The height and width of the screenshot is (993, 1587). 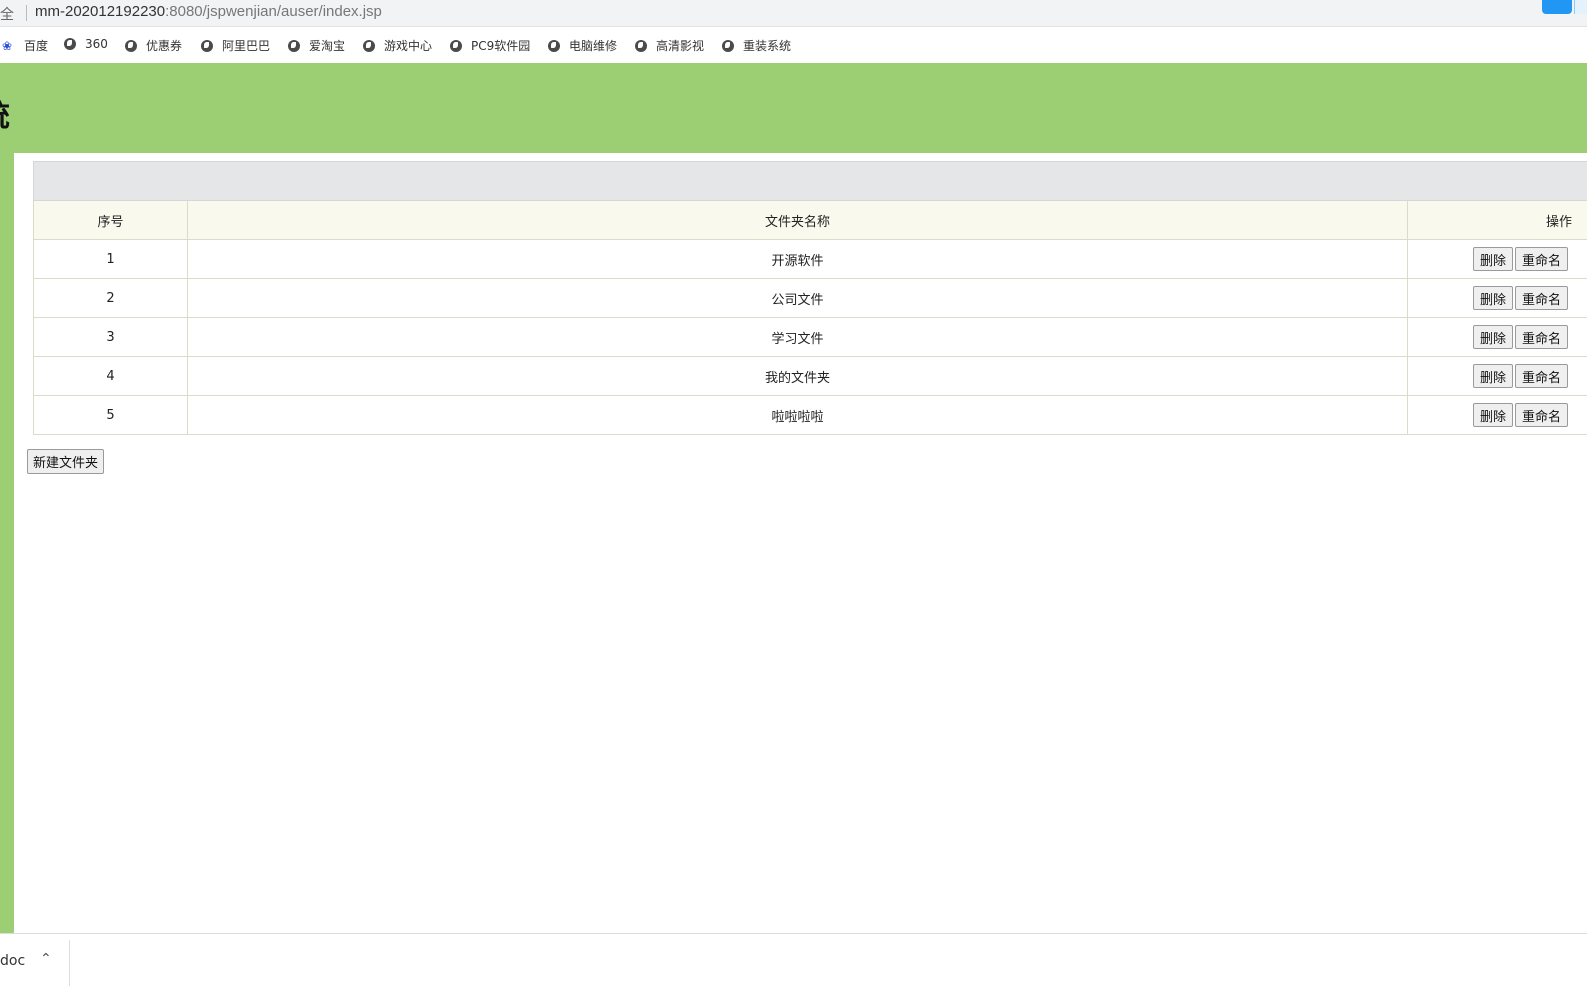 I want to click on page-title: 统, so click(x=5, y=113).